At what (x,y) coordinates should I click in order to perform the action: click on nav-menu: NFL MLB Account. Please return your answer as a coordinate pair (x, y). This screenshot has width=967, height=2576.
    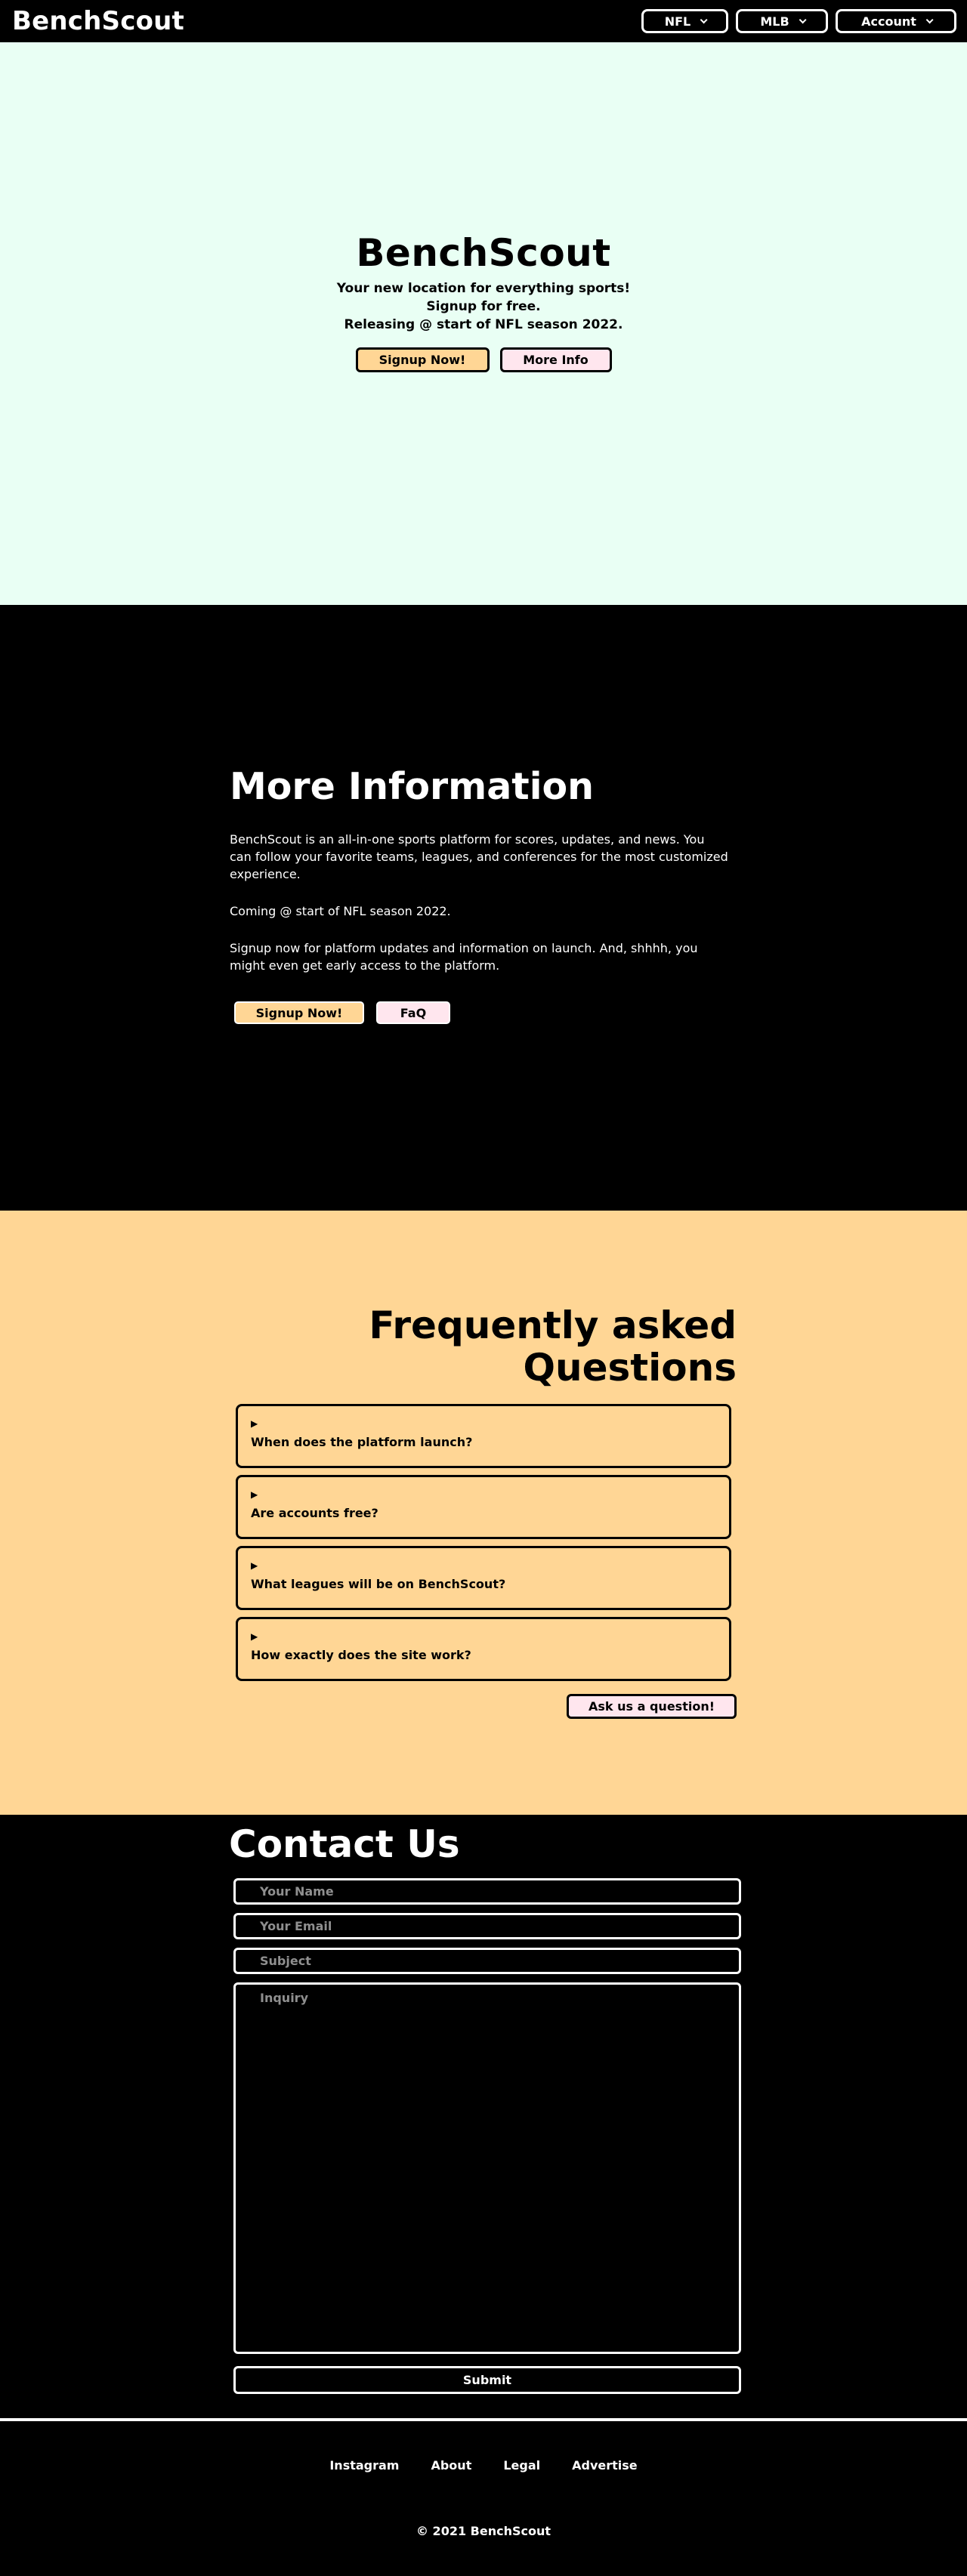
    Looking at the image, I should click on (798, 21).